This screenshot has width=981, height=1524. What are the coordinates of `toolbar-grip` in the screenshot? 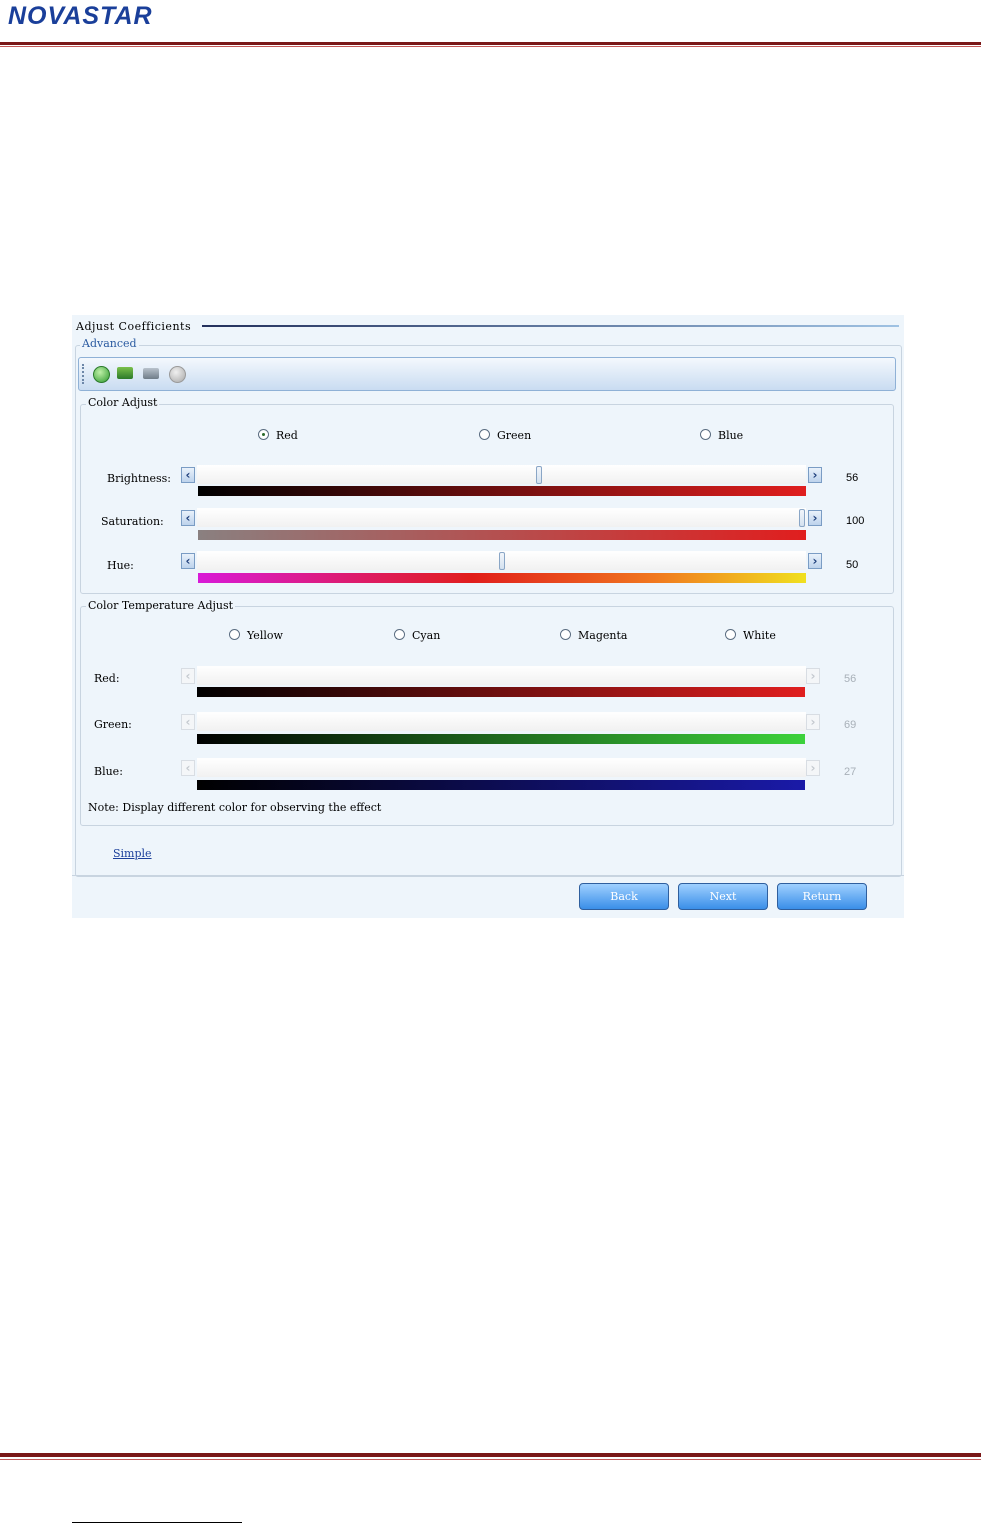 It's located at (83, 374).